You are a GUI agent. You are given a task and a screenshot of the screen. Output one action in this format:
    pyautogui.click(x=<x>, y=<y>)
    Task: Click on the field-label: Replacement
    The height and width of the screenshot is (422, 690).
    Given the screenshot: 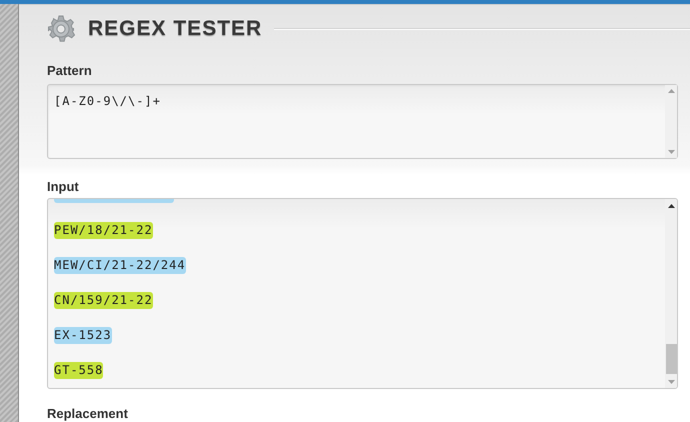 What is the action you would take?
    pyautogui.click(x=87, y=414)
    